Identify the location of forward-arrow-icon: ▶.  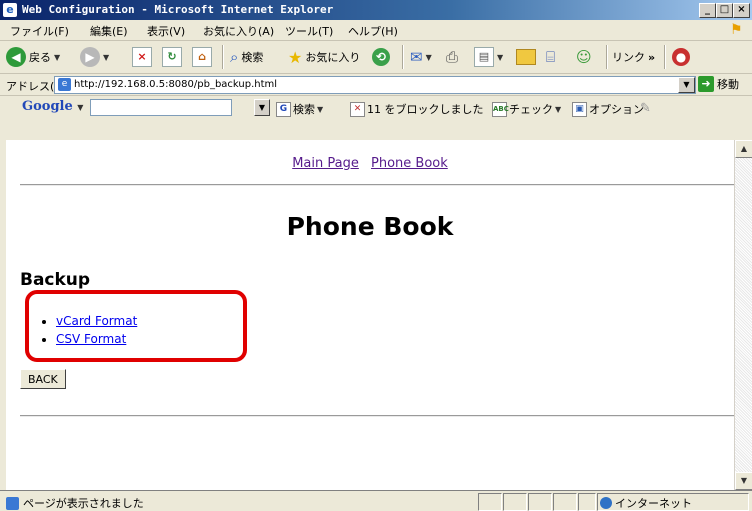
(90, 57).